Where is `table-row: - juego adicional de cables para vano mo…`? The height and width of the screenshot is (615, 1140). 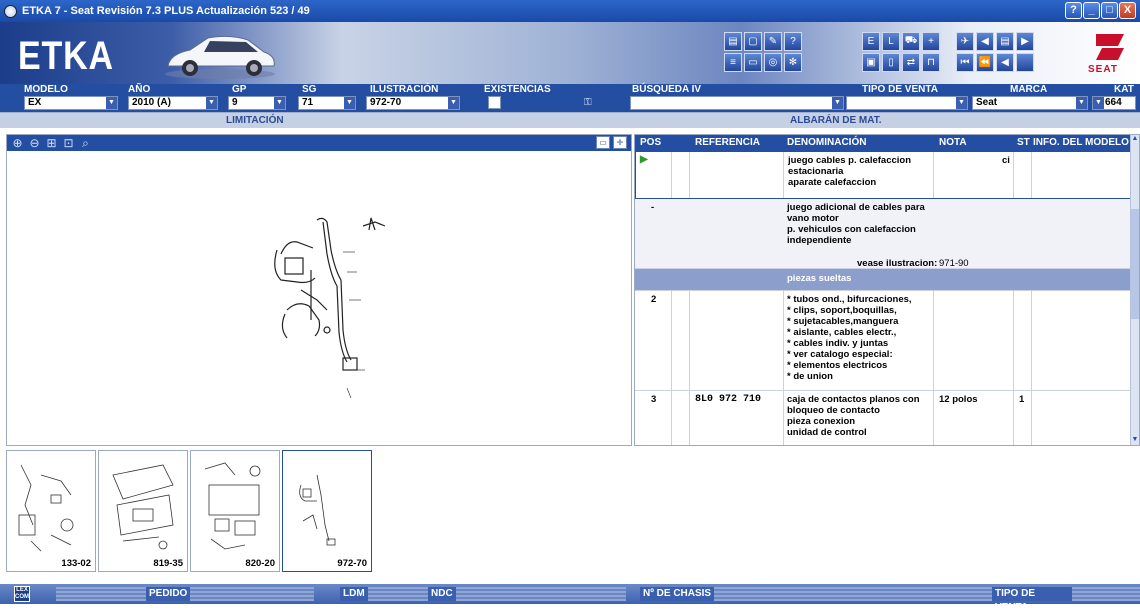
table-row: - juego adicional de cables para vano mo… is located at coordinates (883, 234).